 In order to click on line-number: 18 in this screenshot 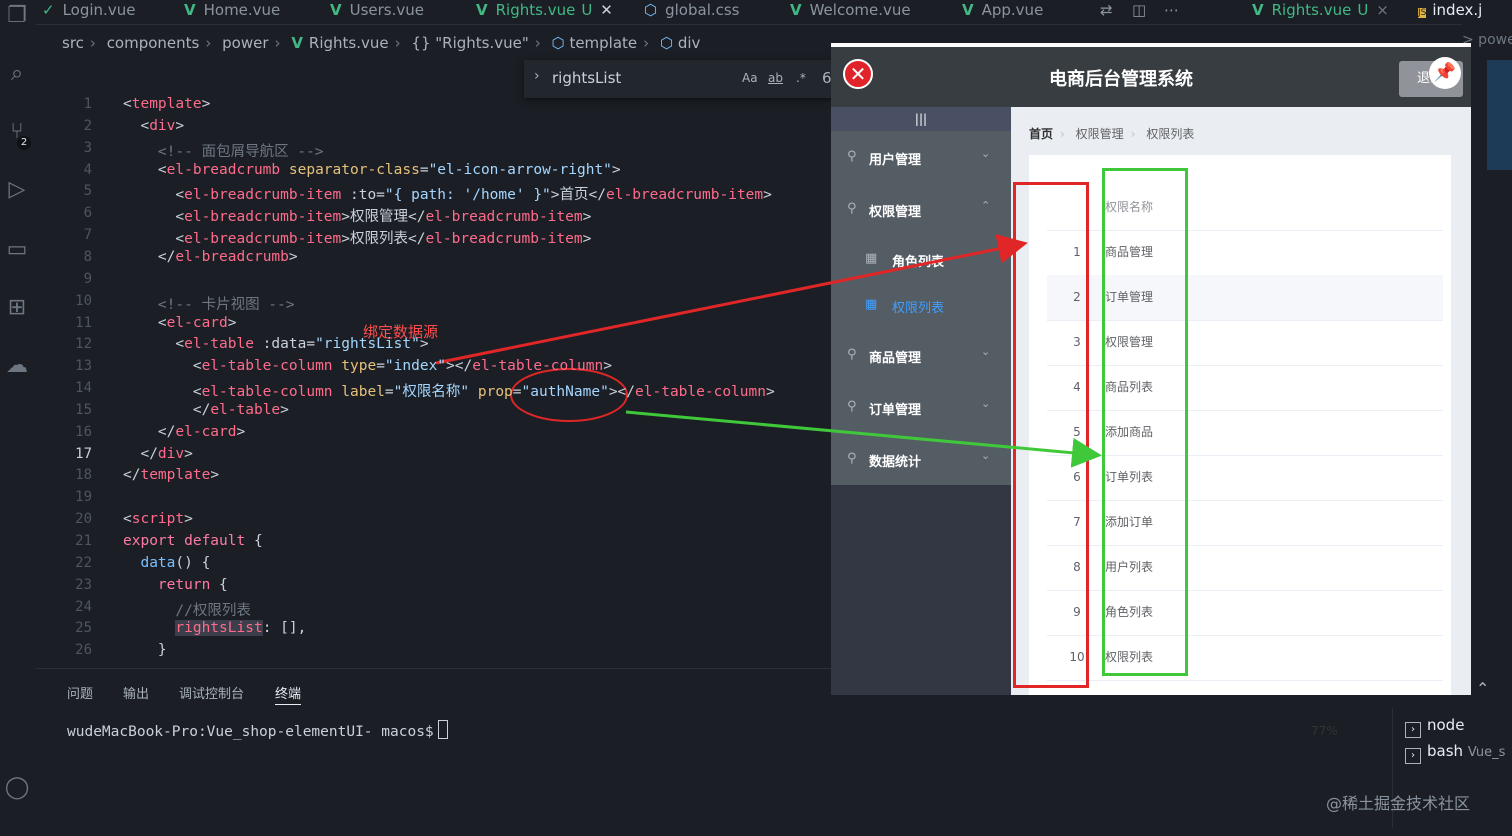, I will do `click(83, 475)`.